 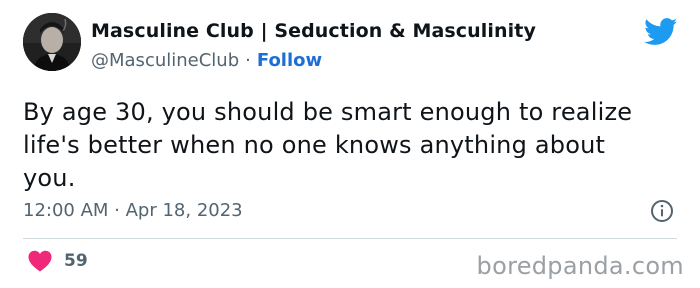 I want to click on author-handle-row: @MasculineClub · Follow, so click(x=206, y=60).